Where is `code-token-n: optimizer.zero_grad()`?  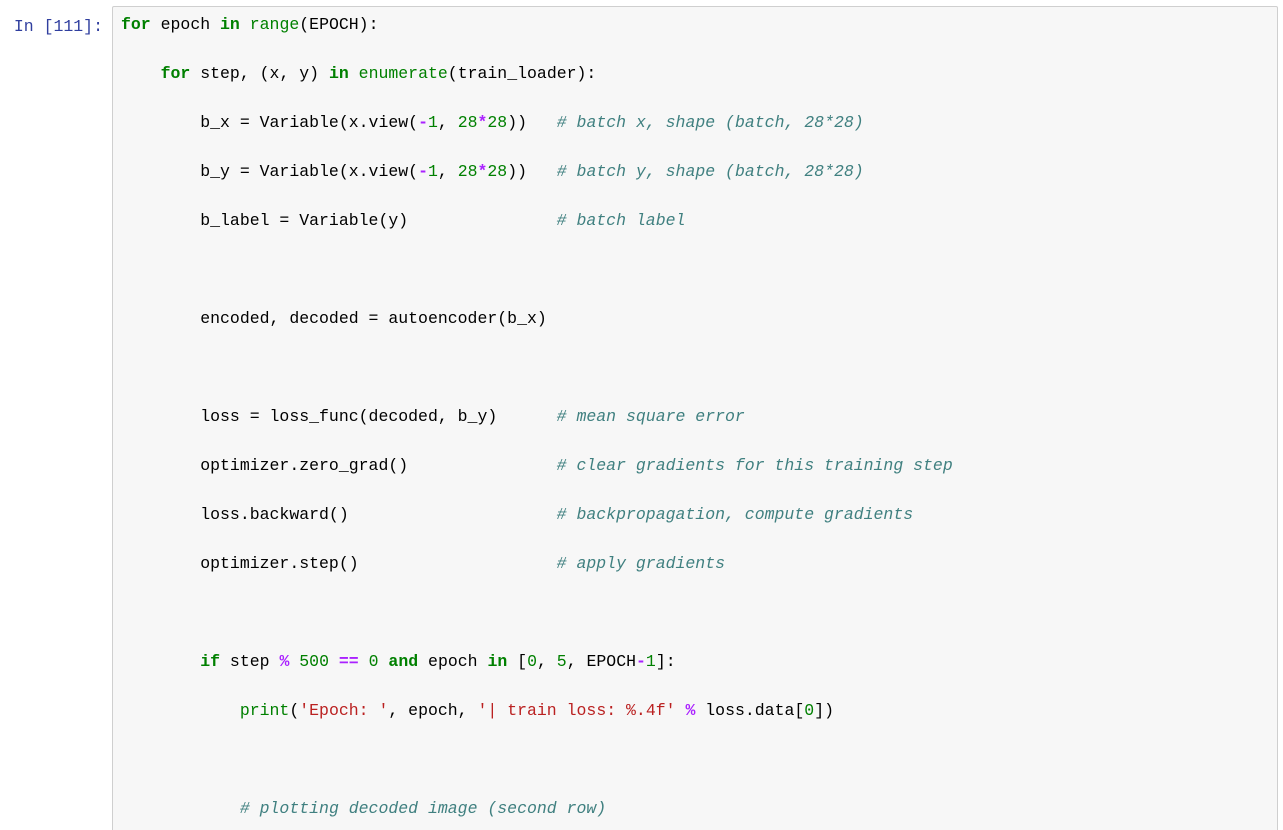
code-token-n: optimizer.zero_grad() is located at coordinates (339, 465).